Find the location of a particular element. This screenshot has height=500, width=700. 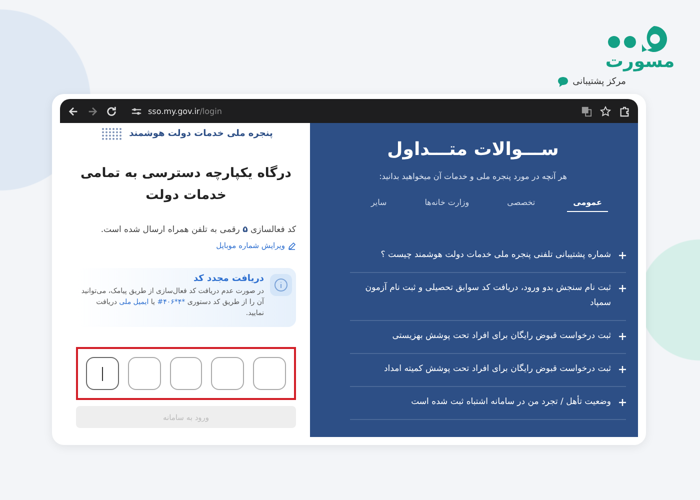

faq-subtitle: هر آنچه در مورد پنجره ملی و خدمات آن میخواهید بدانید: is located at coordinates (473, 176).